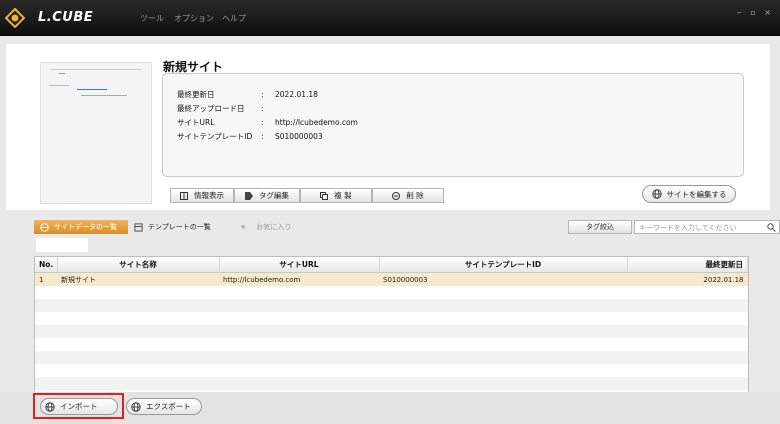  I want to click on table-header-row: No. サイト名称 サイトURL サイトテンプレートID 最終更新日, so click(391, 265).